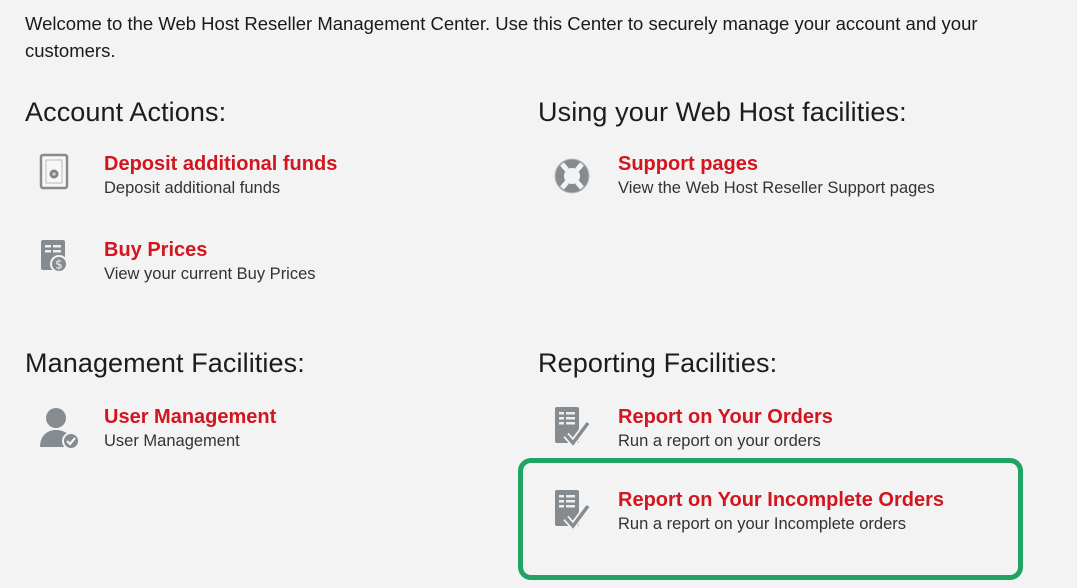 Image resolution: width=1077 pixels, height=588 pixels. I want to click on deposit-funds-link: Deposit additional funds, so click(220, 164).